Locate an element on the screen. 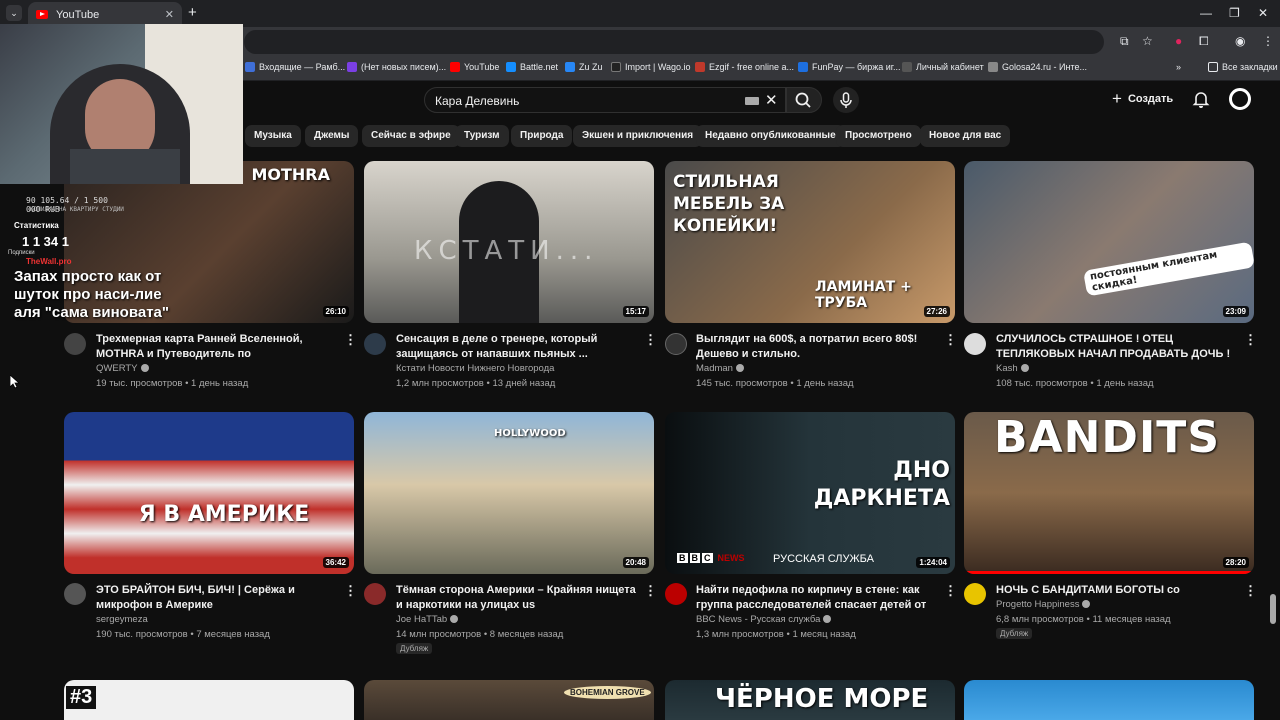  chip-live: Сейчас в эфире is located at coordinates (411, 136).